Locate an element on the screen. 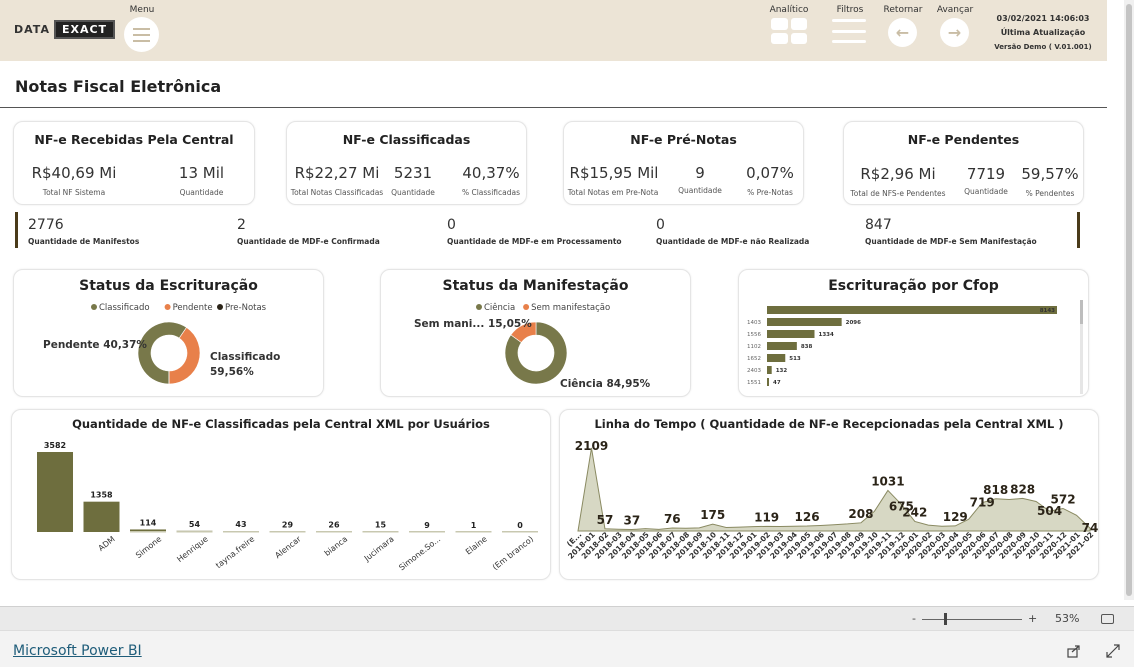 This screenshot has height=667, width=1134. zoom-level: 53% is located at coordinates (1067, 618).